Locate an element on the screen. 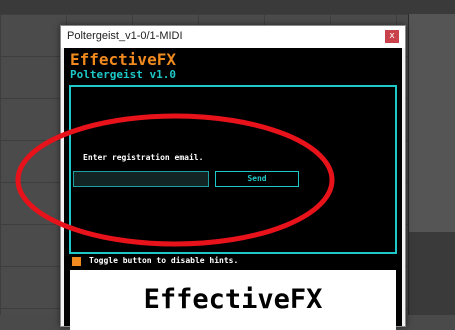 This screenshot has height=330, width=455. hint-toggle-button is located at coordinates (76, 261).